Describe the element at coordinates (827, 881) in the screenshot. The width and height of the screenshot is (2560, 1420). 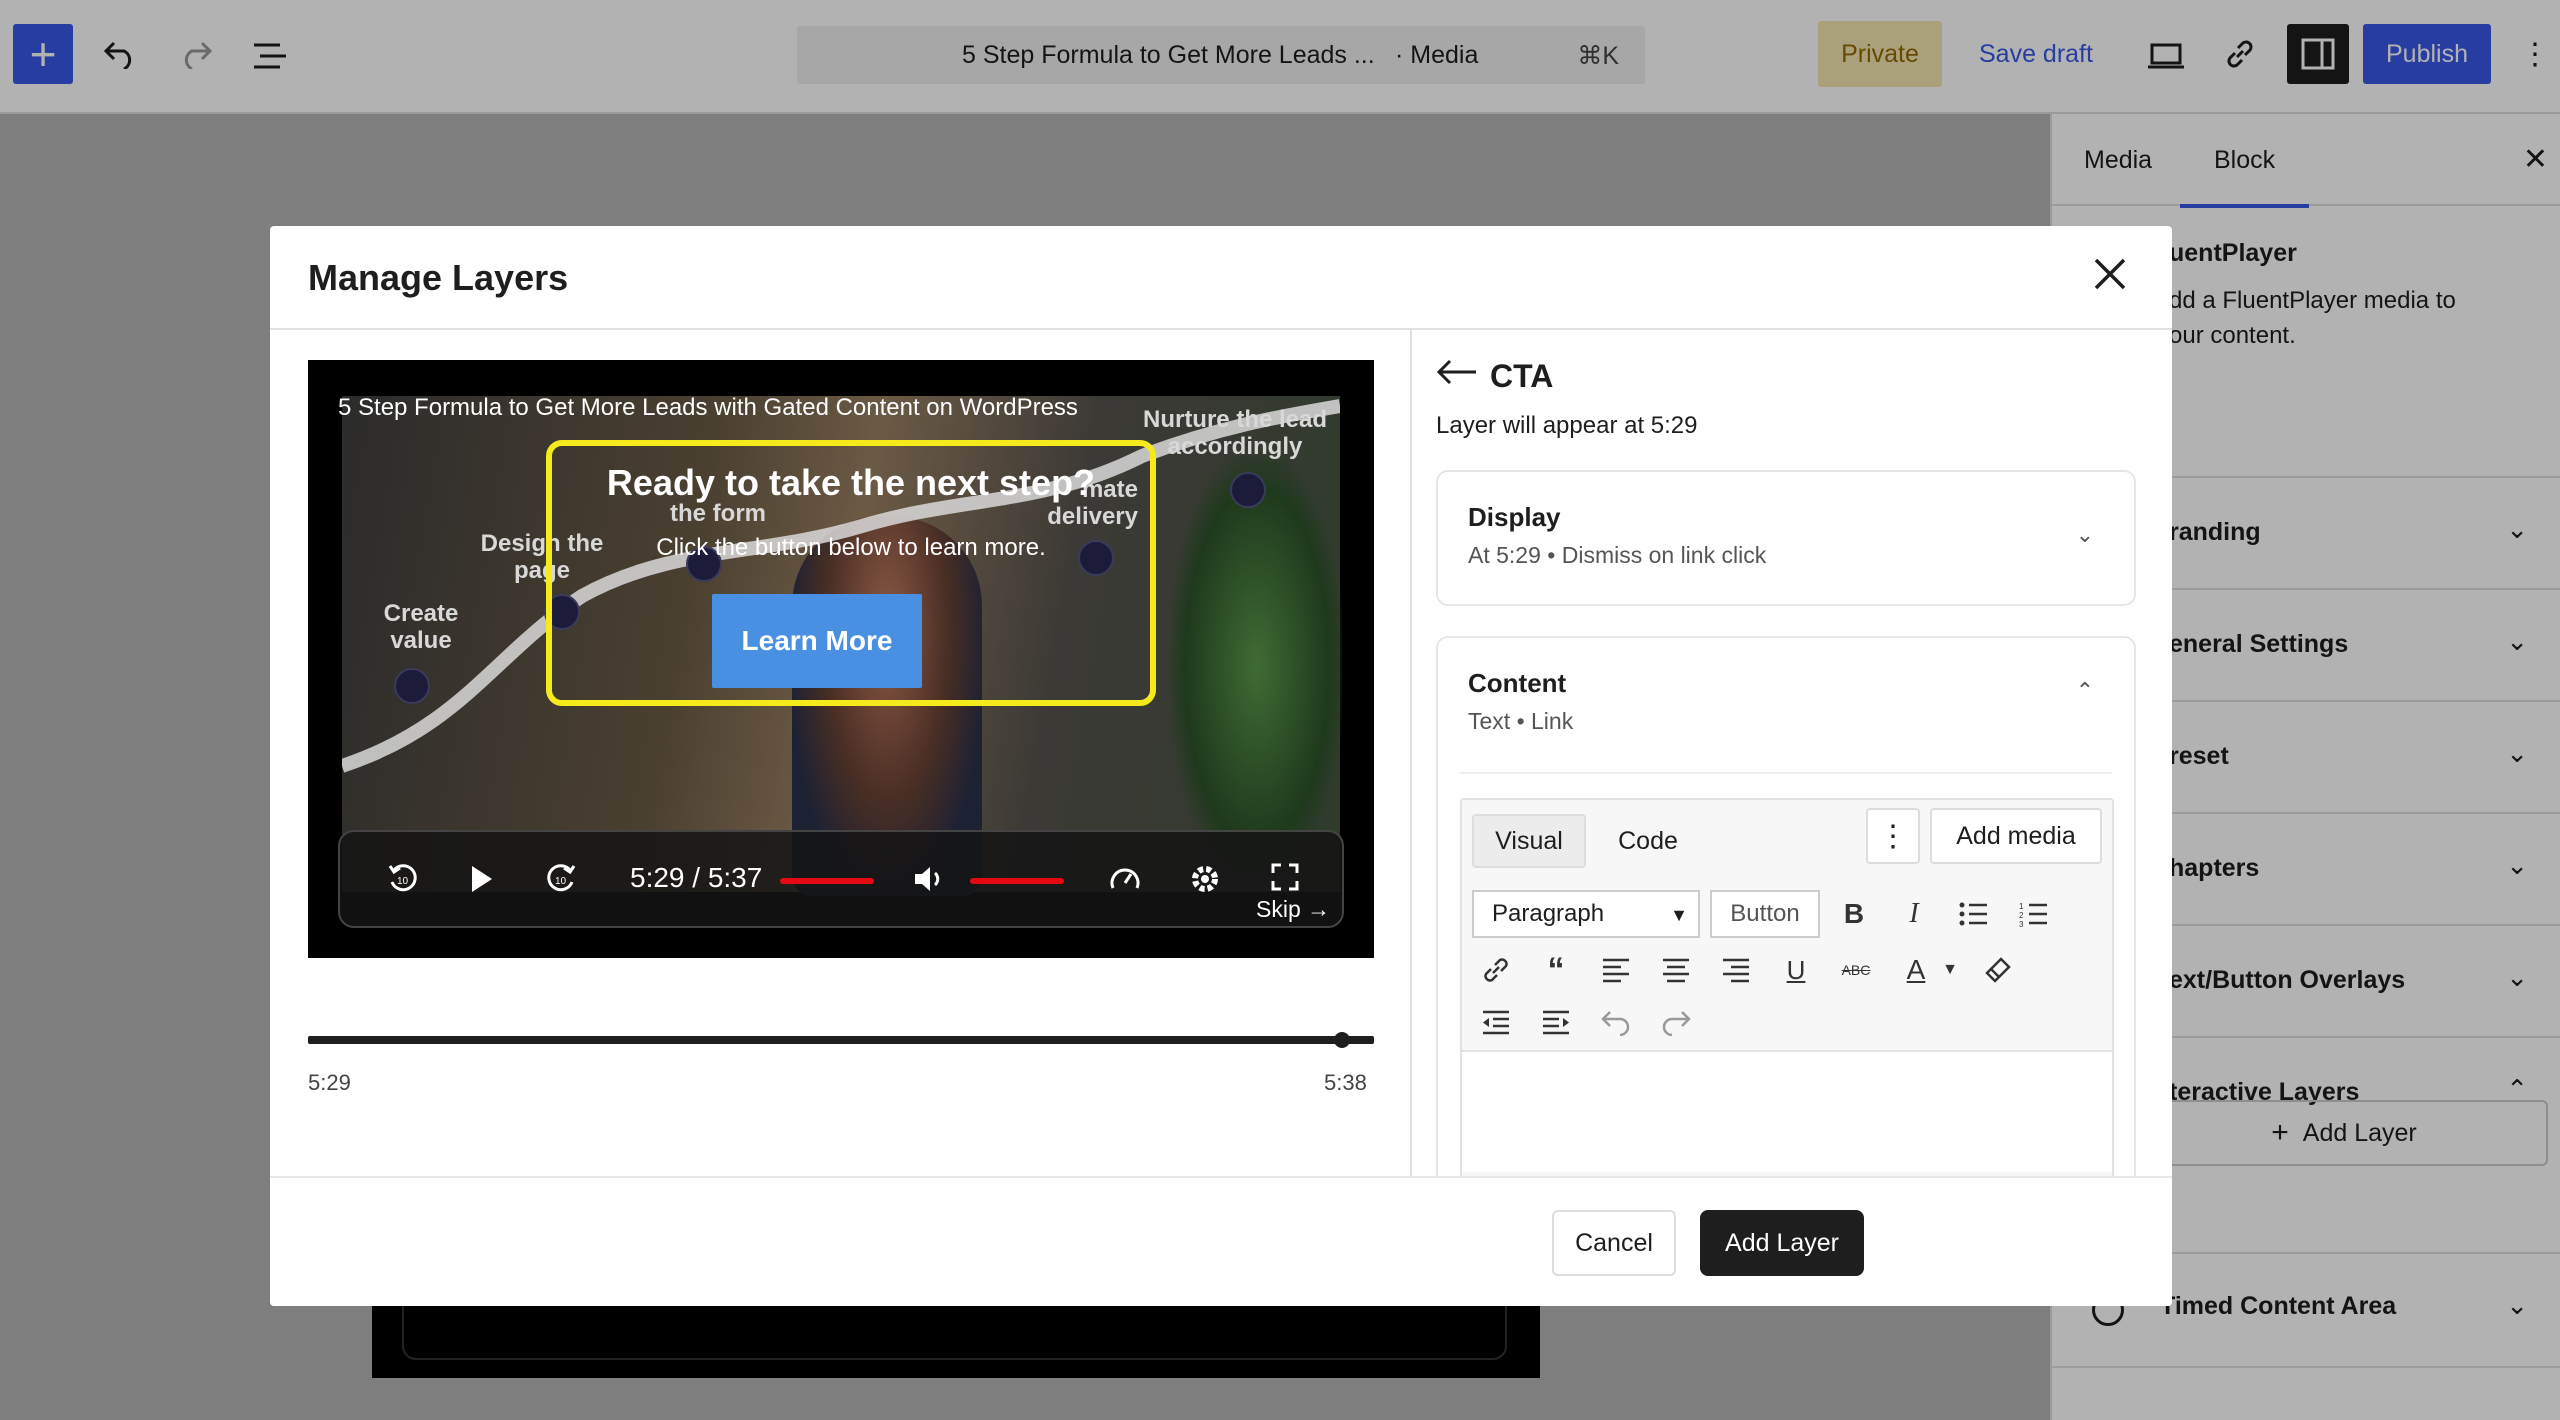
I see `progress-bar` at that location.